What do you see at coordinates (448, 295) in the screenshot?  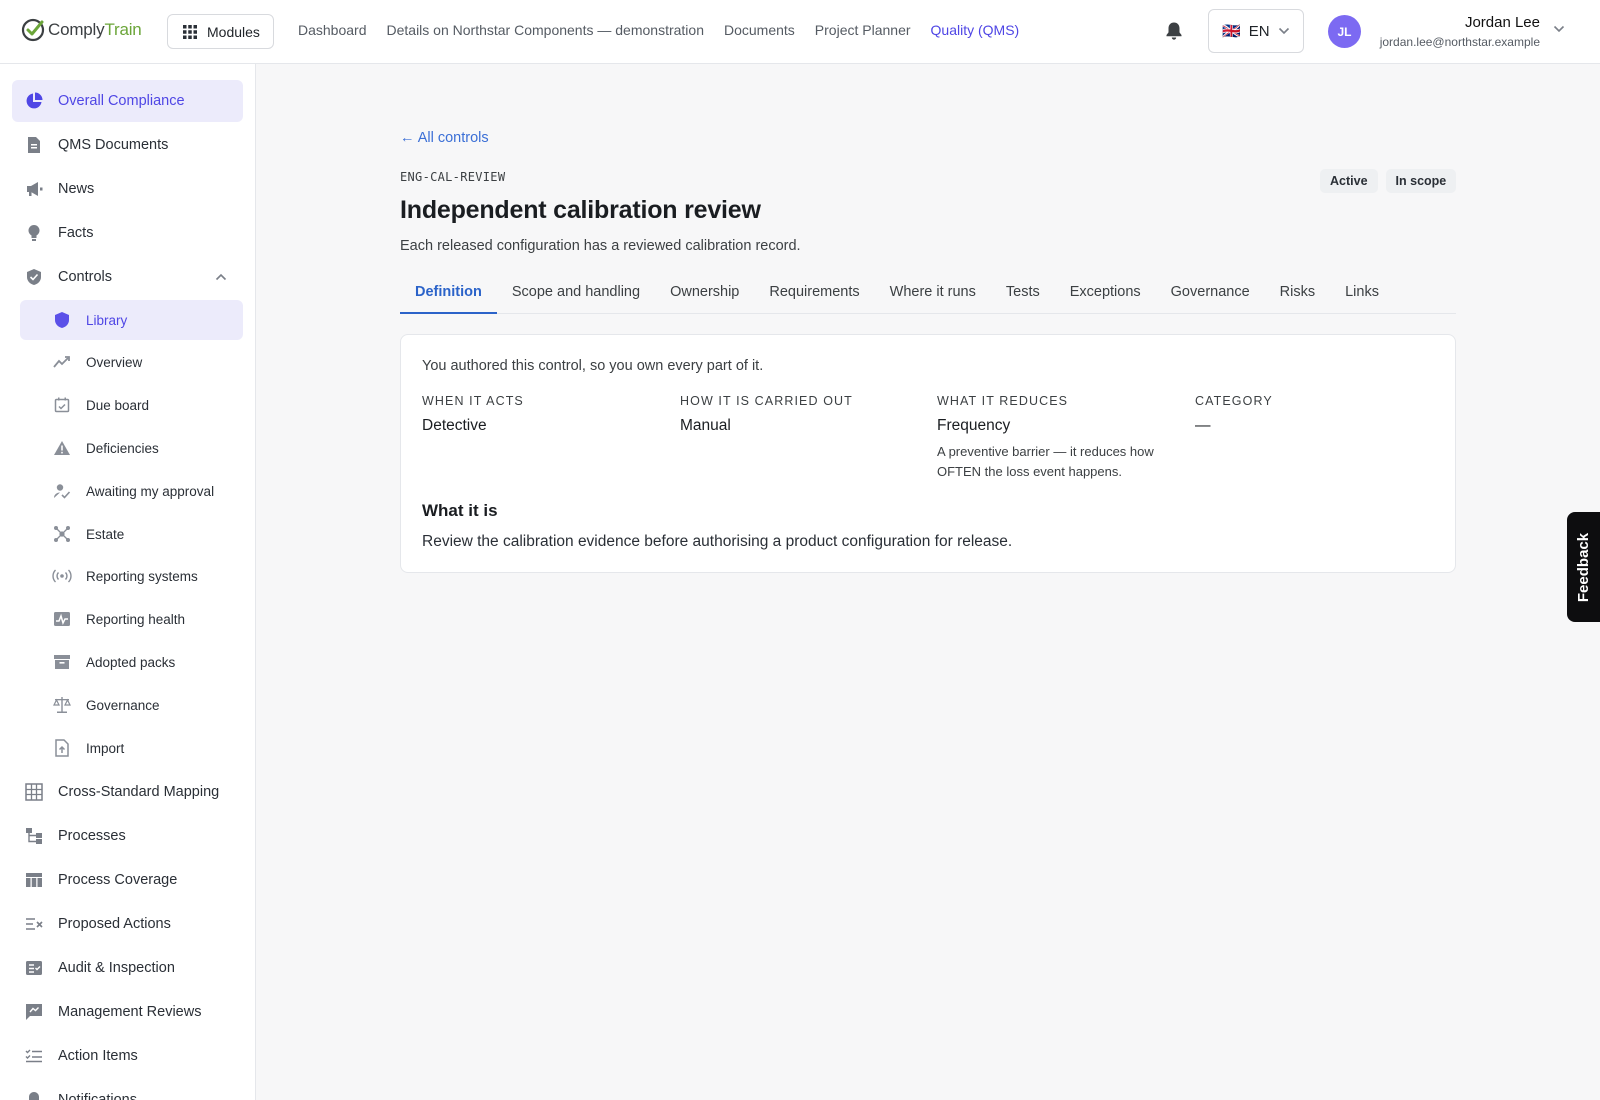 I see `tab-definition: Definition` at bounding box center [448, 295].